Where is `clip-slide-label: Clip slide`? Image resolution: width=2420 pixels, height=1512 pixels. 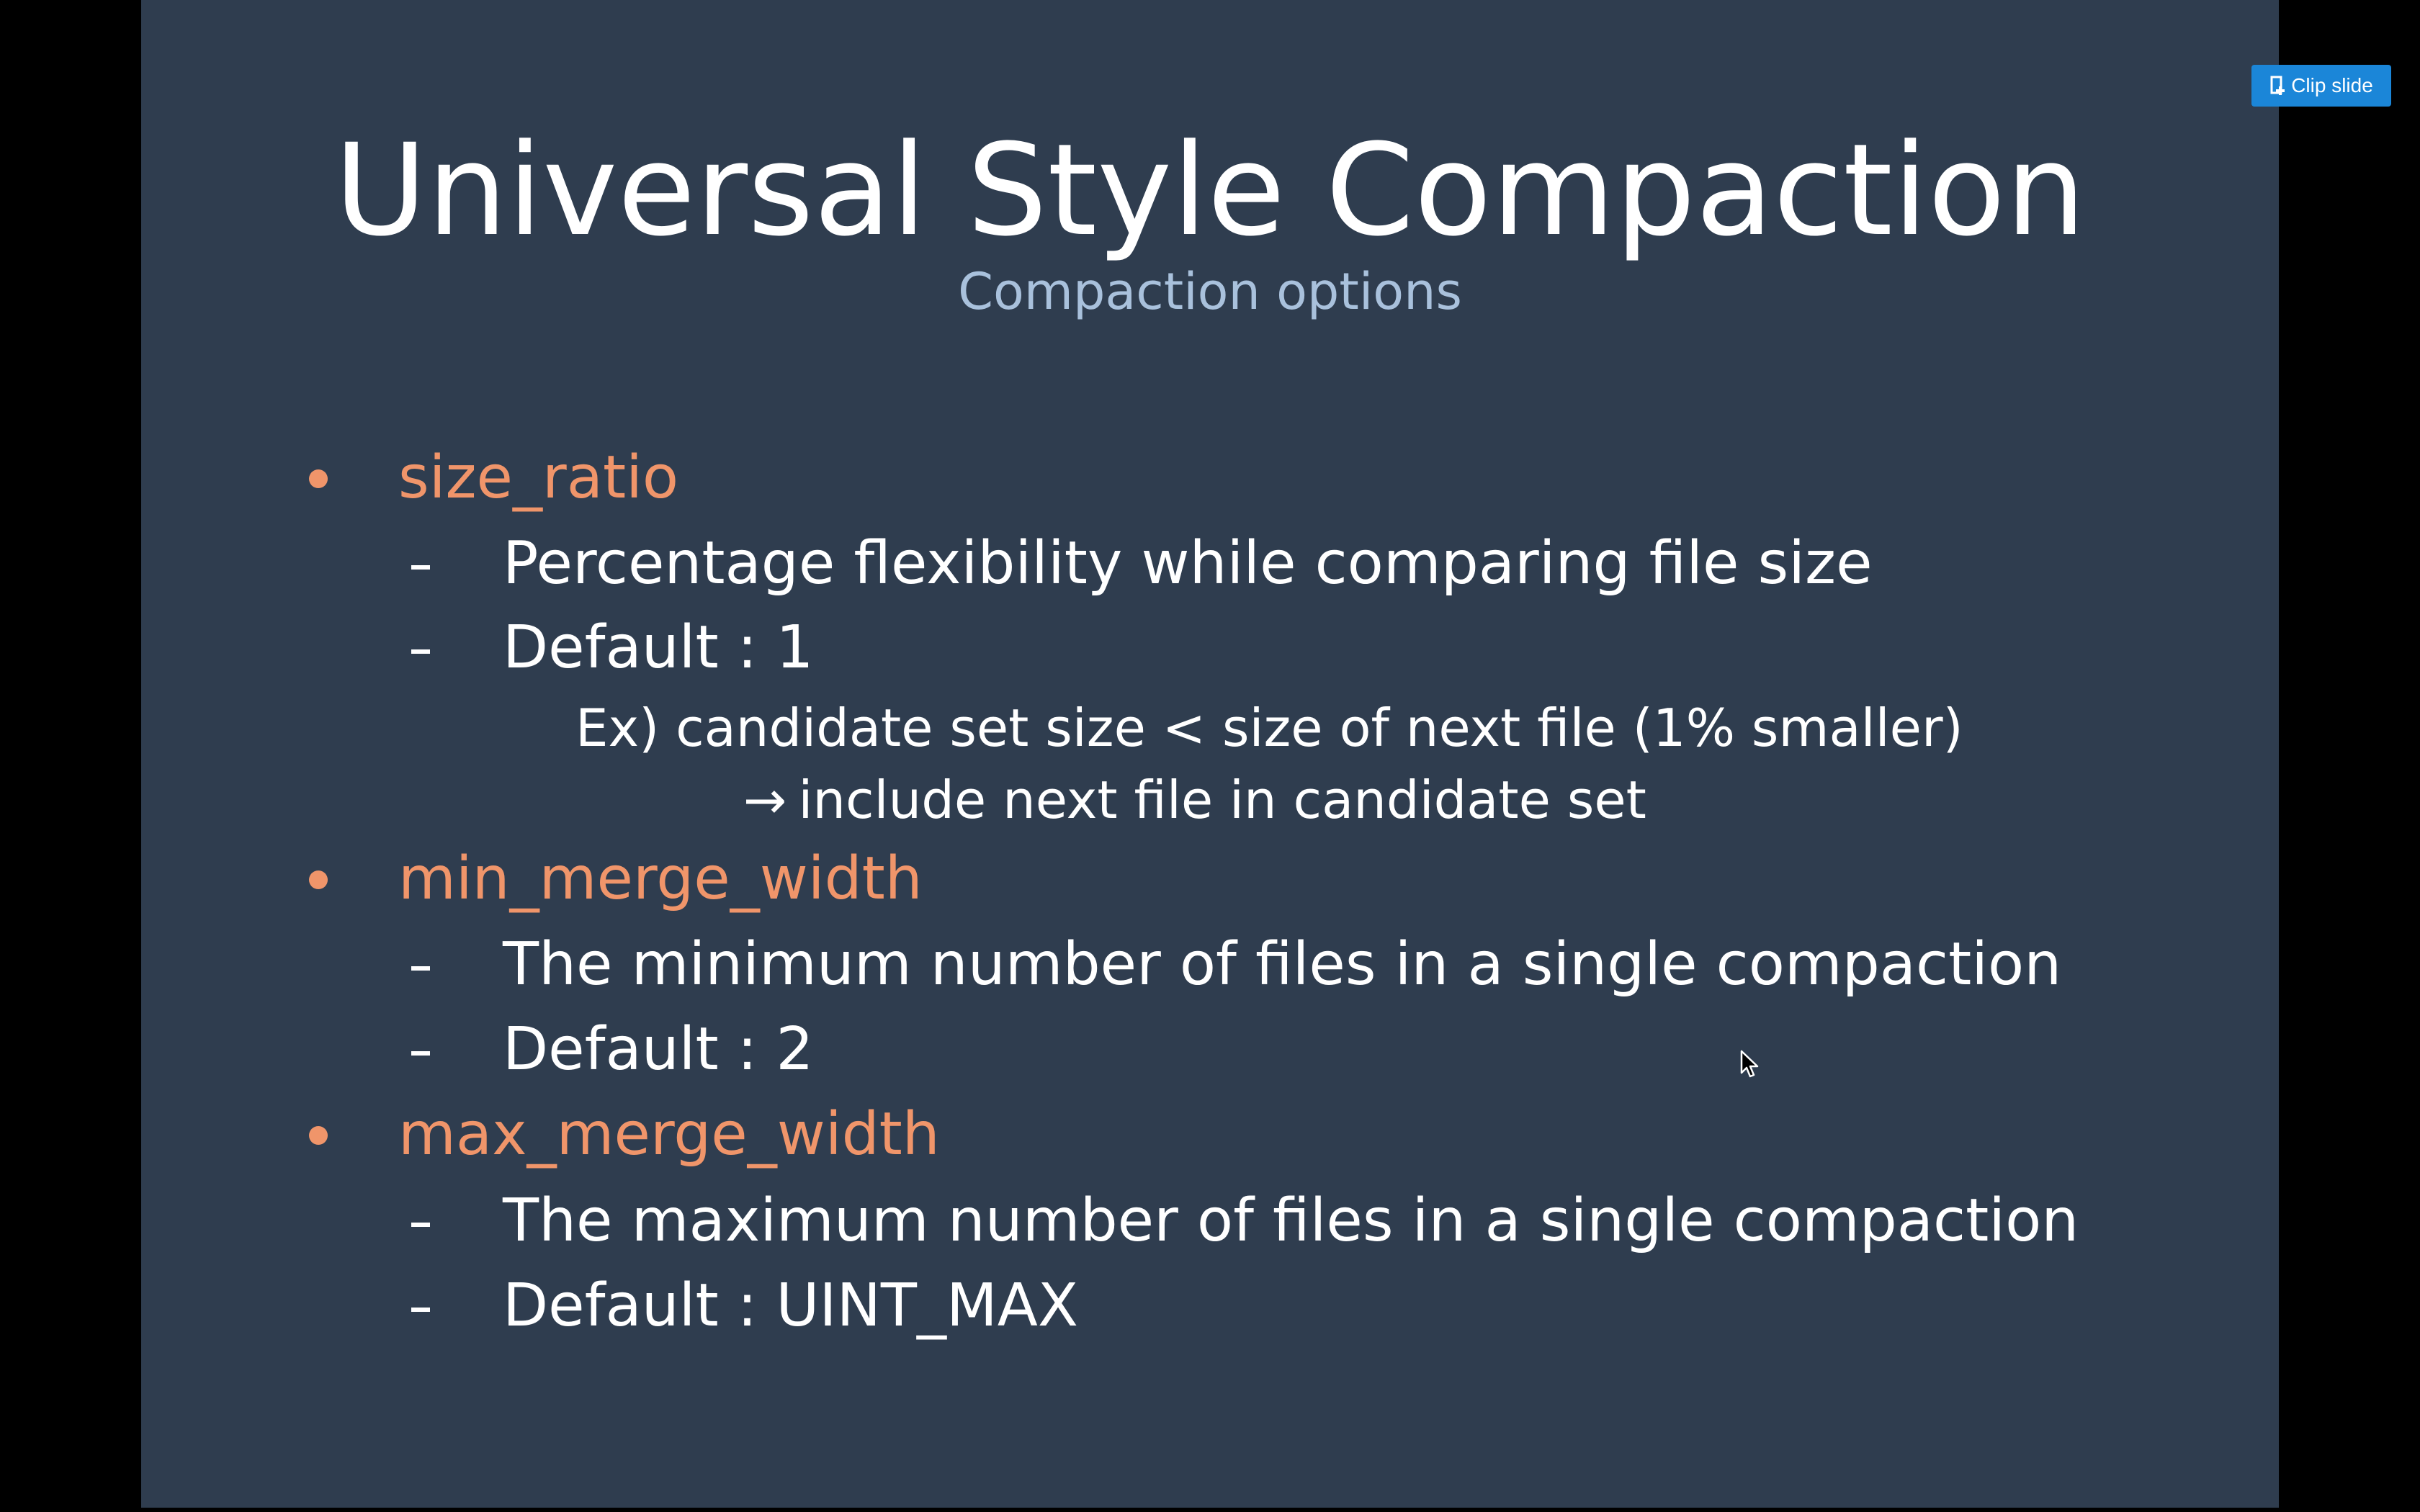
clip-slide-label: Clip slide is located at coordinates (2332, 85).